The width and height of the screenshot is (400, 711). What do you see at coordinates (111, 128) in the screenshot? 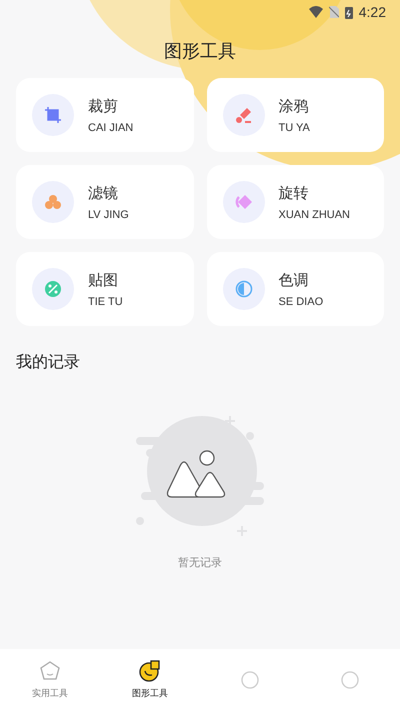
I see `tool-pinyin: CAI JIAN` at bounding box center [111, 128].